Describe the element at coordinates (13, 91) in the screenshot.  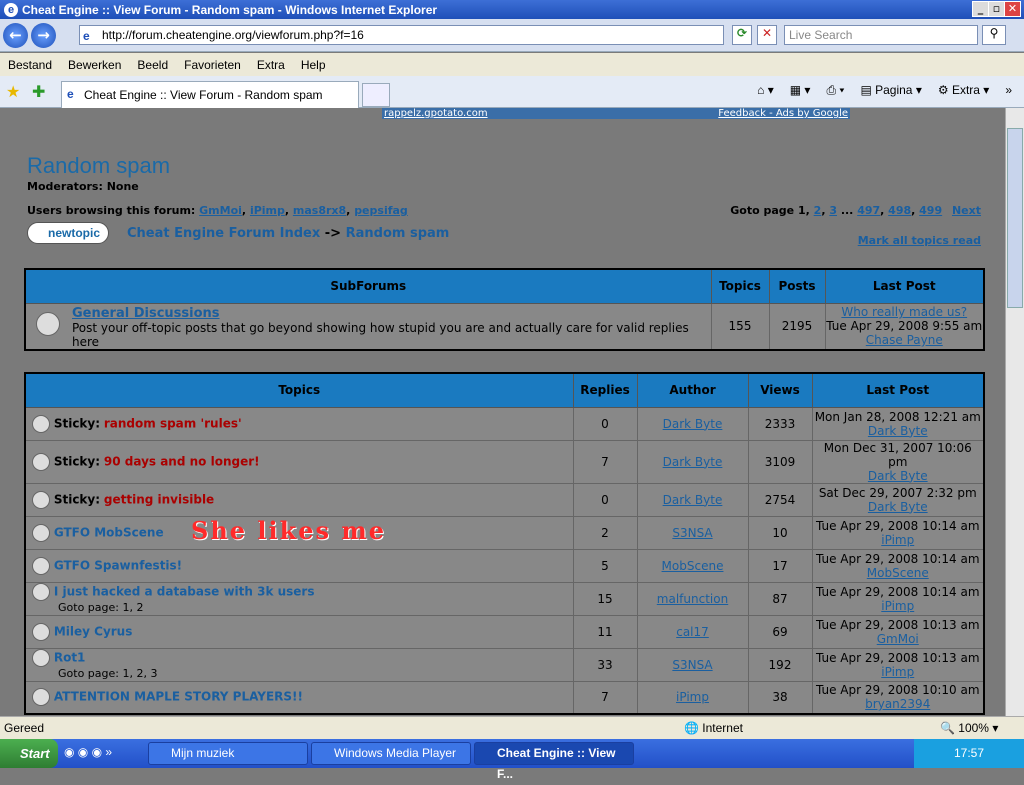
I see `favorites-star-icon: ★` at that location.